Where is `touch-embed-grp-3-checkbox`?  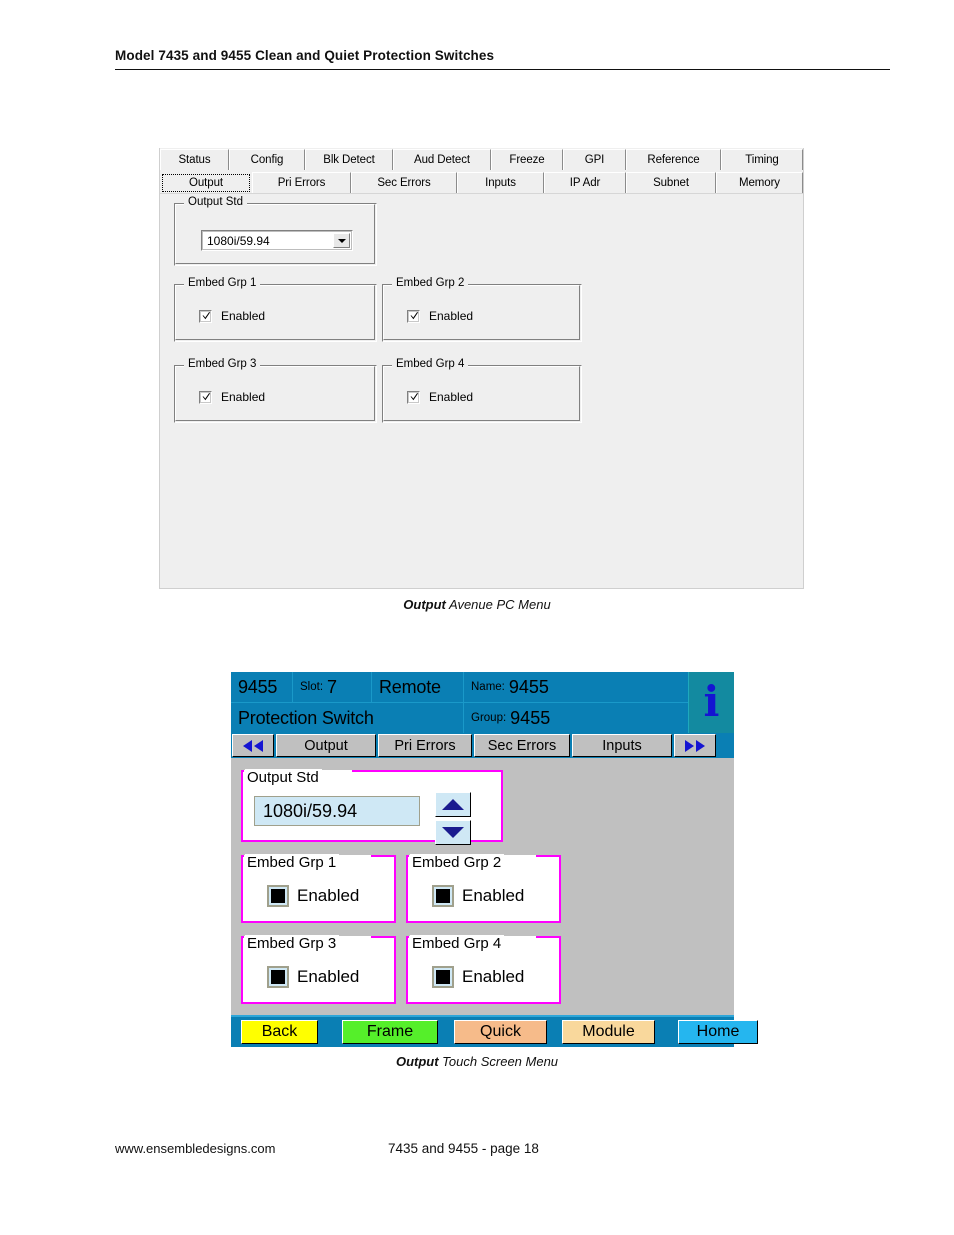
touch-embed-grp-3-checkbox is located at coordinates (278, 977).